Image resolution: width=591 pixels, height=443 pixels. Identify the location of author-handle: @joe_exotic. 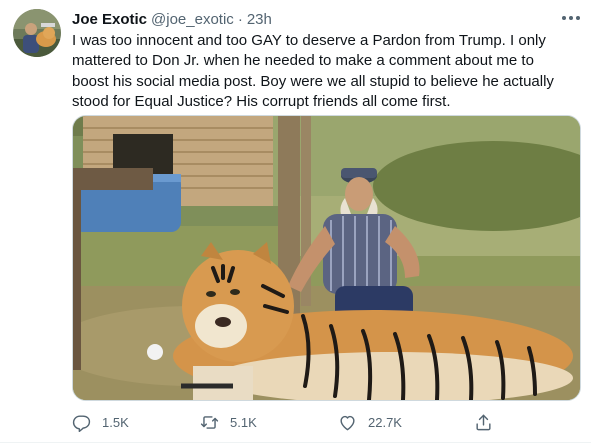
(192, 19).